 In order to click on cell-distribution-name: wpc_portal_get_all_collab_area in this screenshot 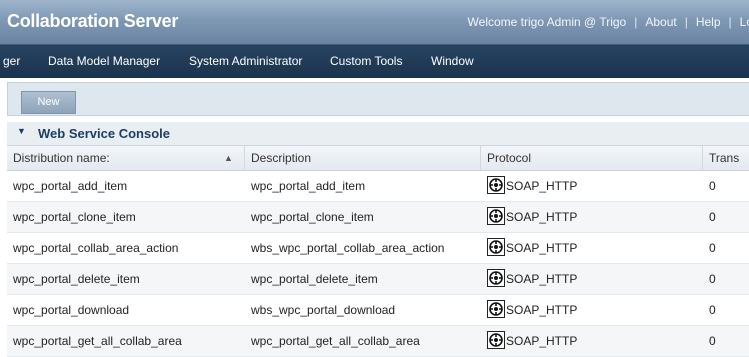, I will do `click(126, 341)`.